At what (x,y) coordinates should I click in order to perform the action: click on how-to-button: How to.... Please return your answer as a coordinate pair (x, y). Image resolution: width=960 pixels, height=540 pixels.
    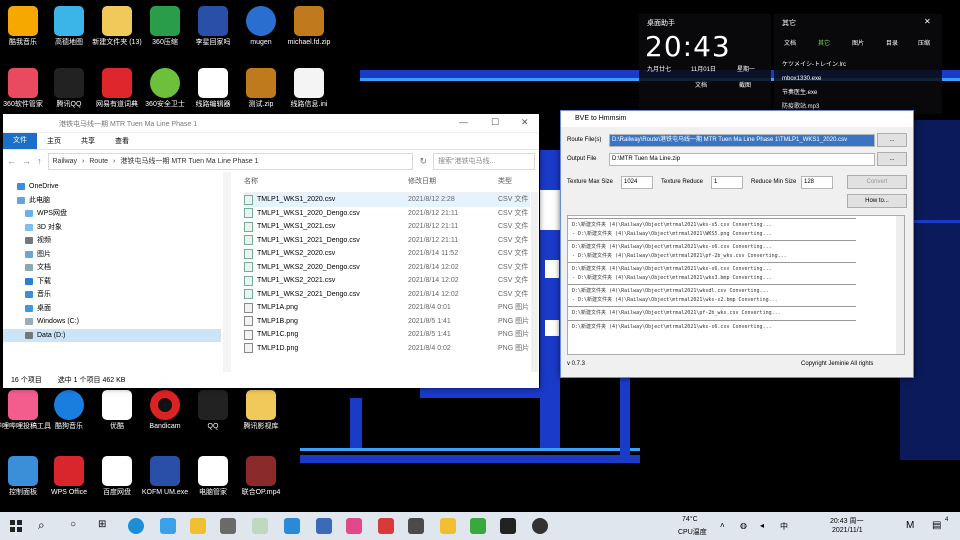
    Looking at the image, I should click on (877, 201).